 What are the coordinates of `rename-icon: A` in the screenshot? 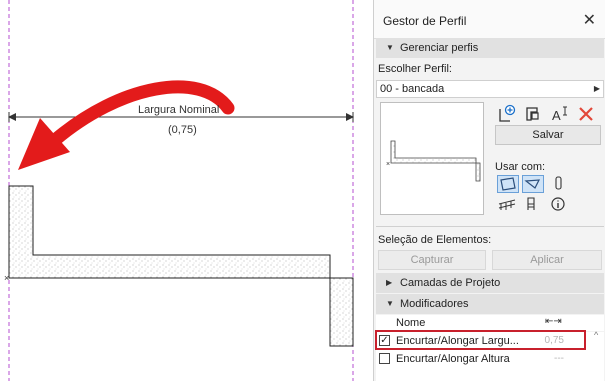 It's located at (560, 114).